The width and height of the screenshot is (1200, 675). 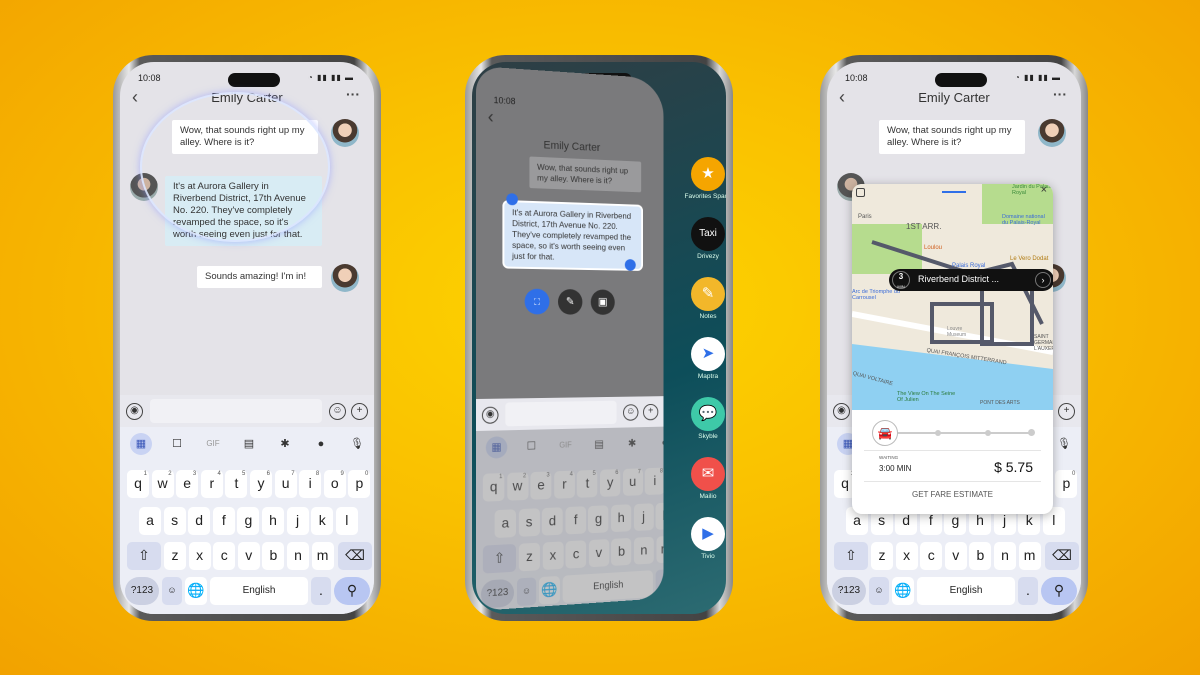 What do you see at coordinates (1060, 94) in the screenshot?
I see `more-menu-button: ···` at bounding box center [1060, 94].